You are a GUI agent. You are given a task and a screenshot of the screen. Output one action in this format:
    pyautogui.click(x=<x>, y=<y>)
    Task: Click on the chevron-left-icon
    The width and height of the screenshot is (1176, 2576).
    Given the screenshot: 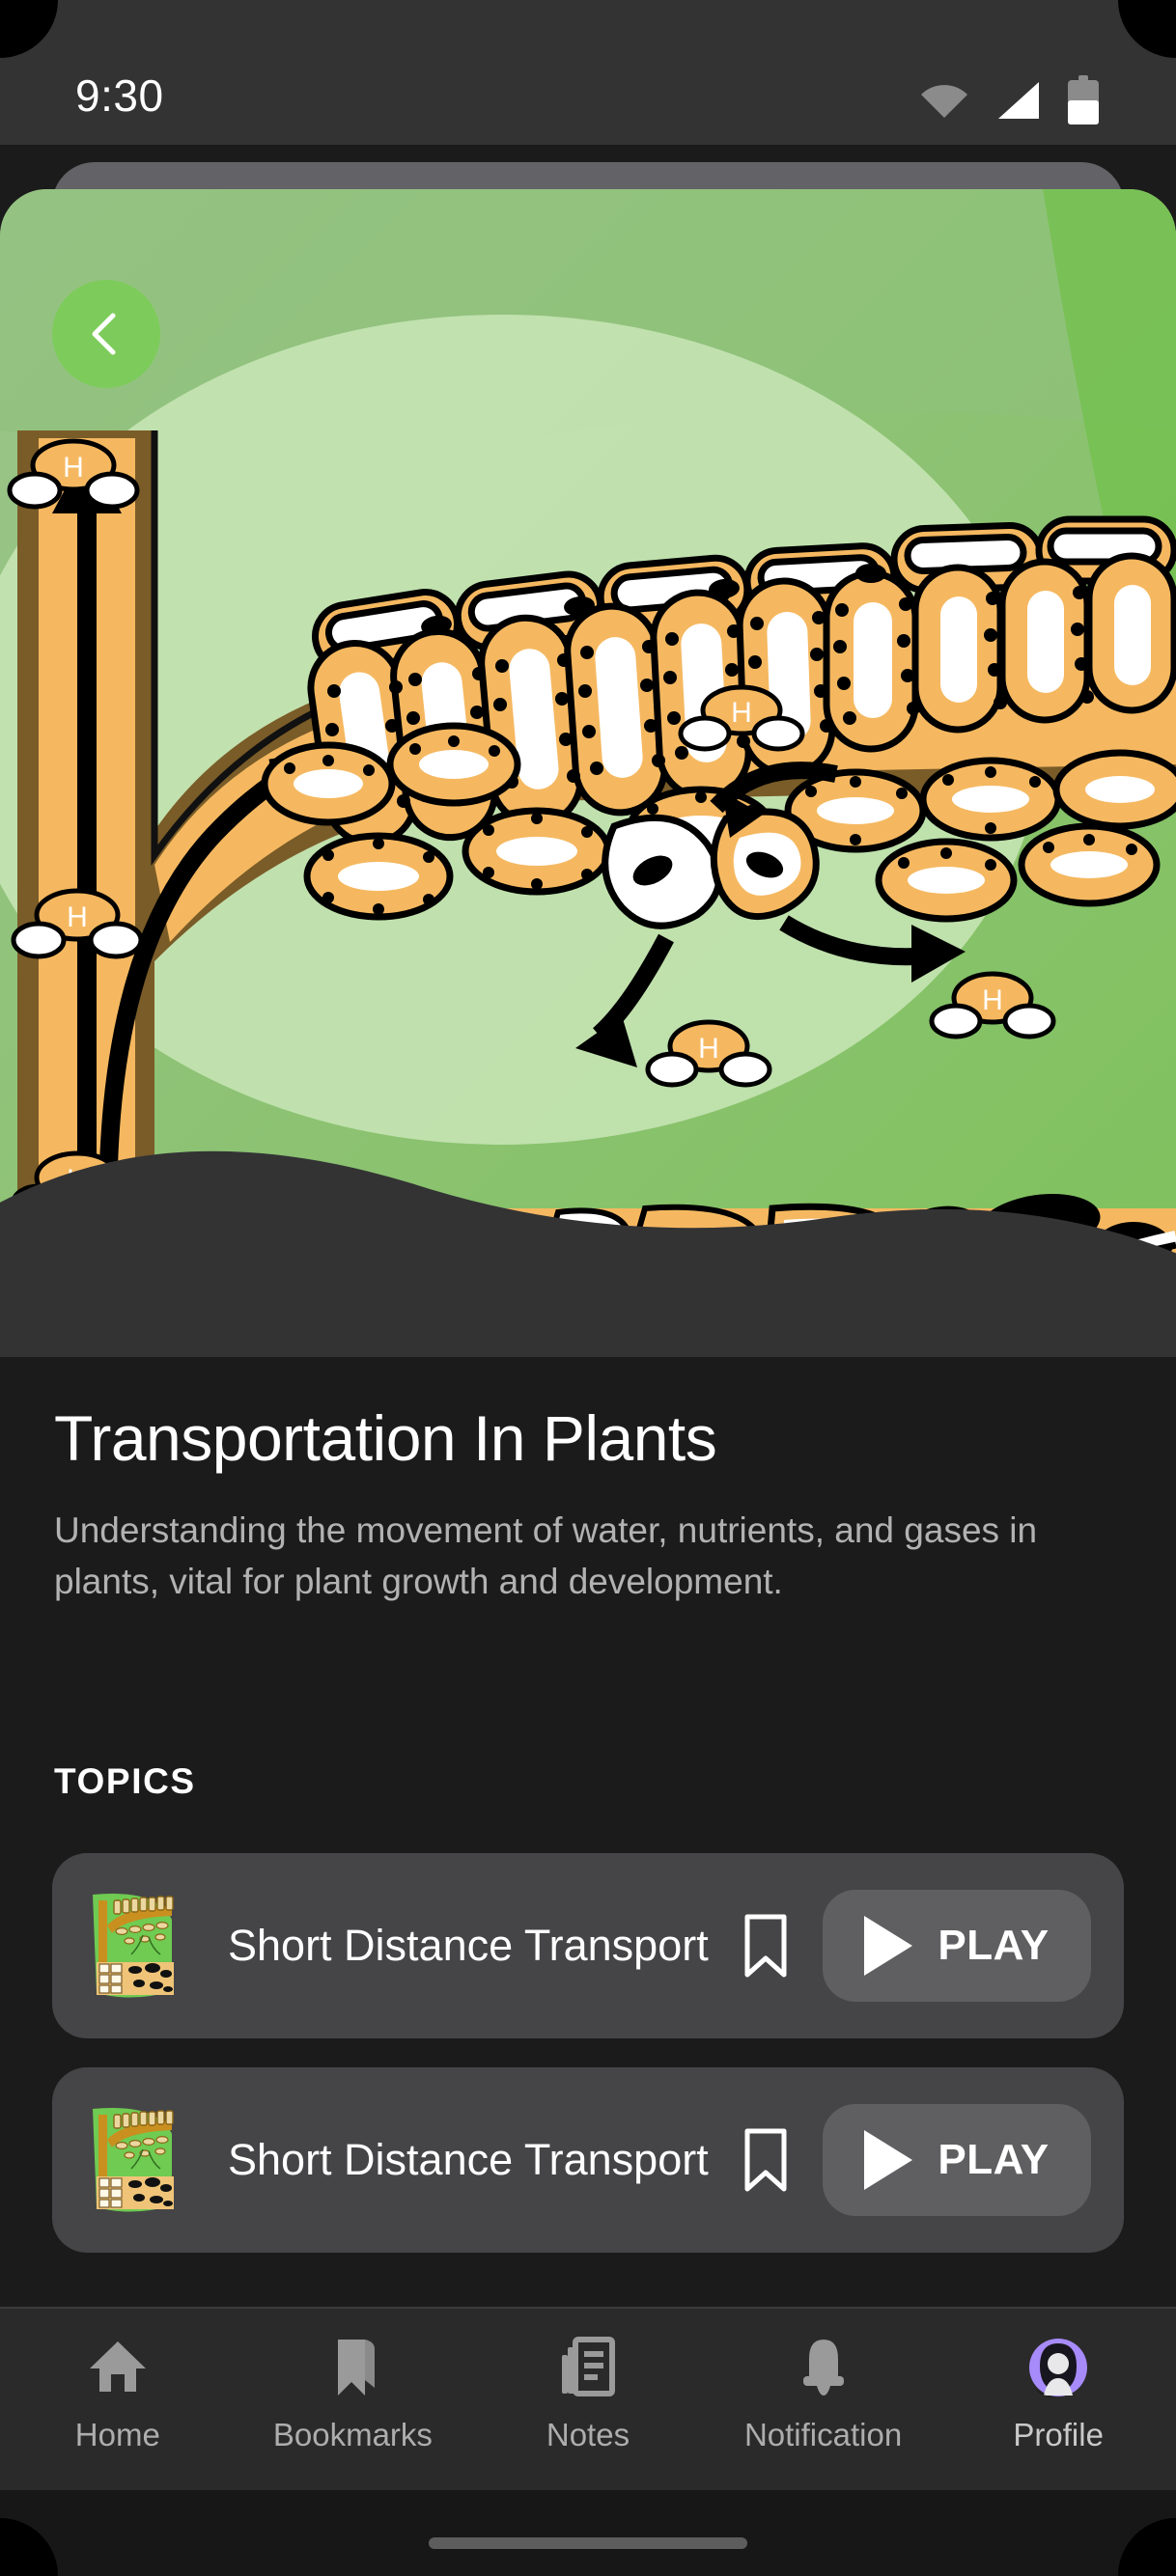 What is the action you would take?
    pyautogui.click(x=104, y=334)
    